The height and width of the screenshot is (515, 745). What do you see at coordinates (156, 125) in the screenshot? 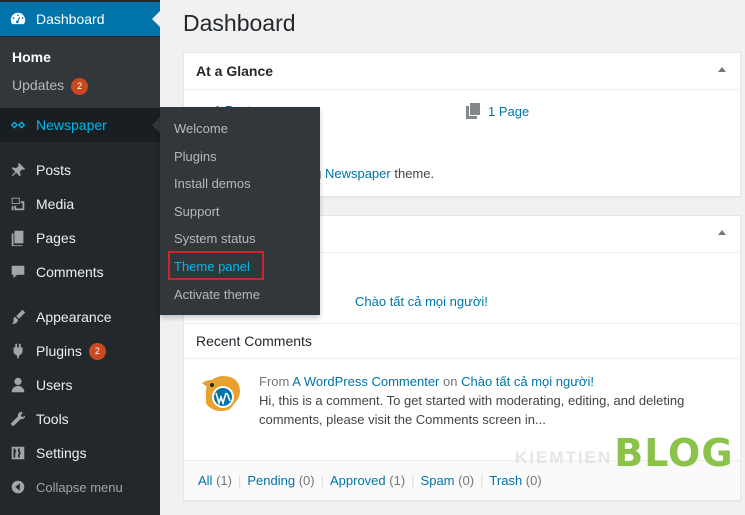
I see `flyout-arrow` at bounding box center [156, 125].